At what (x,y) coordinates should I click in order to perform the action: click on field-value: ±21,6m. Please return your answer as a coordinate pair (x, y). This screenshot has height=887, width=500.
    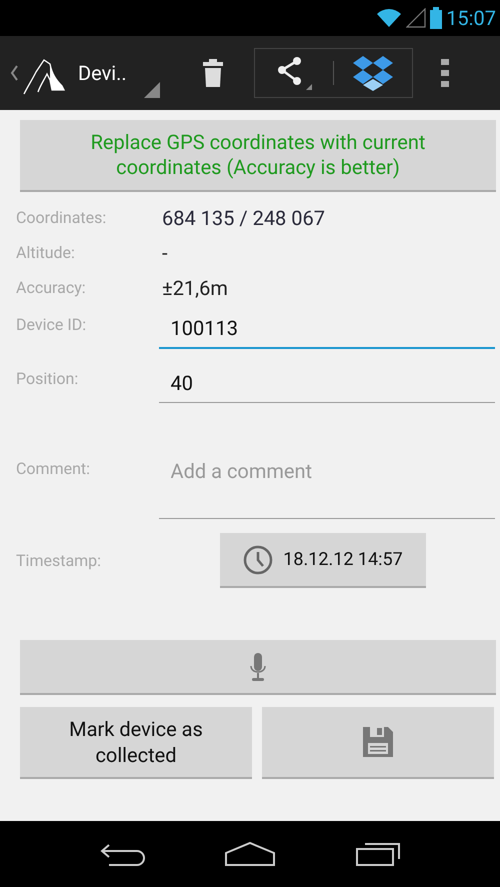
    Looking at the image, I should click on (195, 288).